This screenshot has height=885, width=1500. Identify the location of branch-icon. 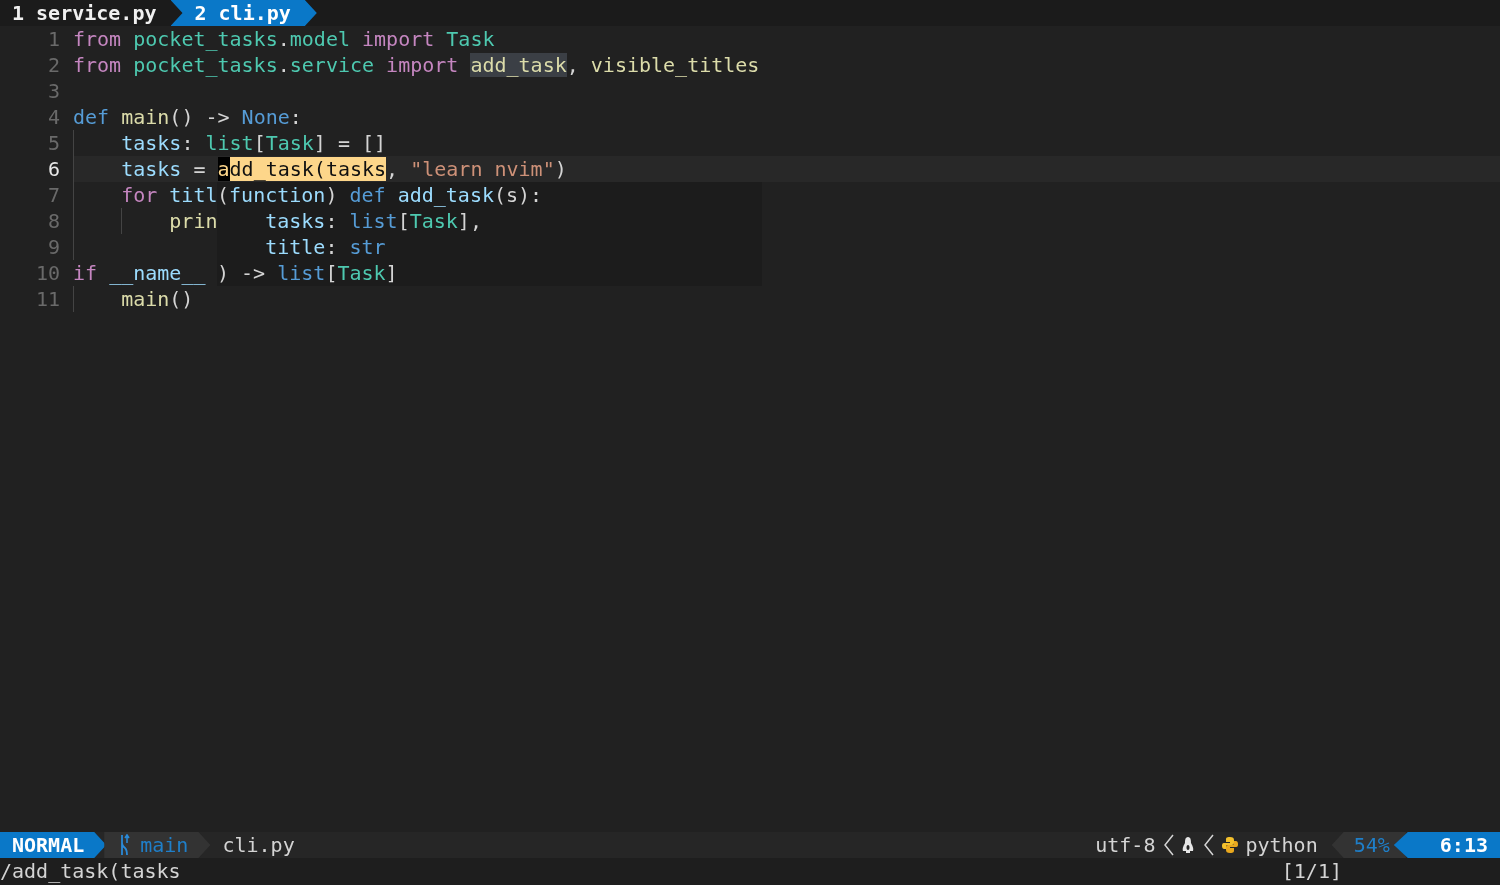
(124, 845).